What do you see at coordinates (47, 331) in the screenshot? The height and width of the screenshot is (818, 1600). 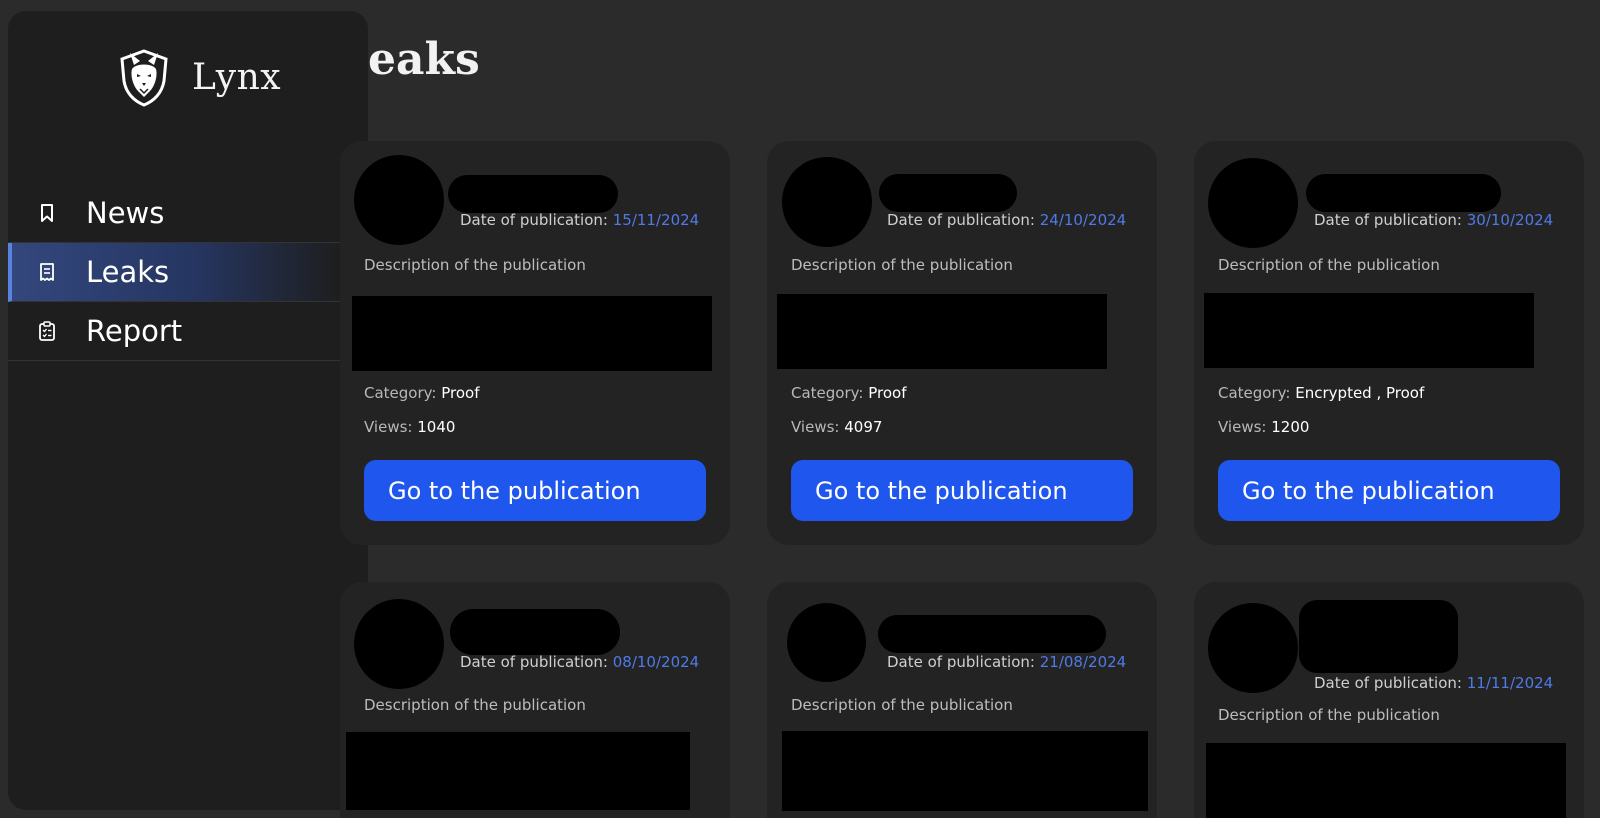 I see `clipboard-checklist-icon` at bounding box center [47, 331].